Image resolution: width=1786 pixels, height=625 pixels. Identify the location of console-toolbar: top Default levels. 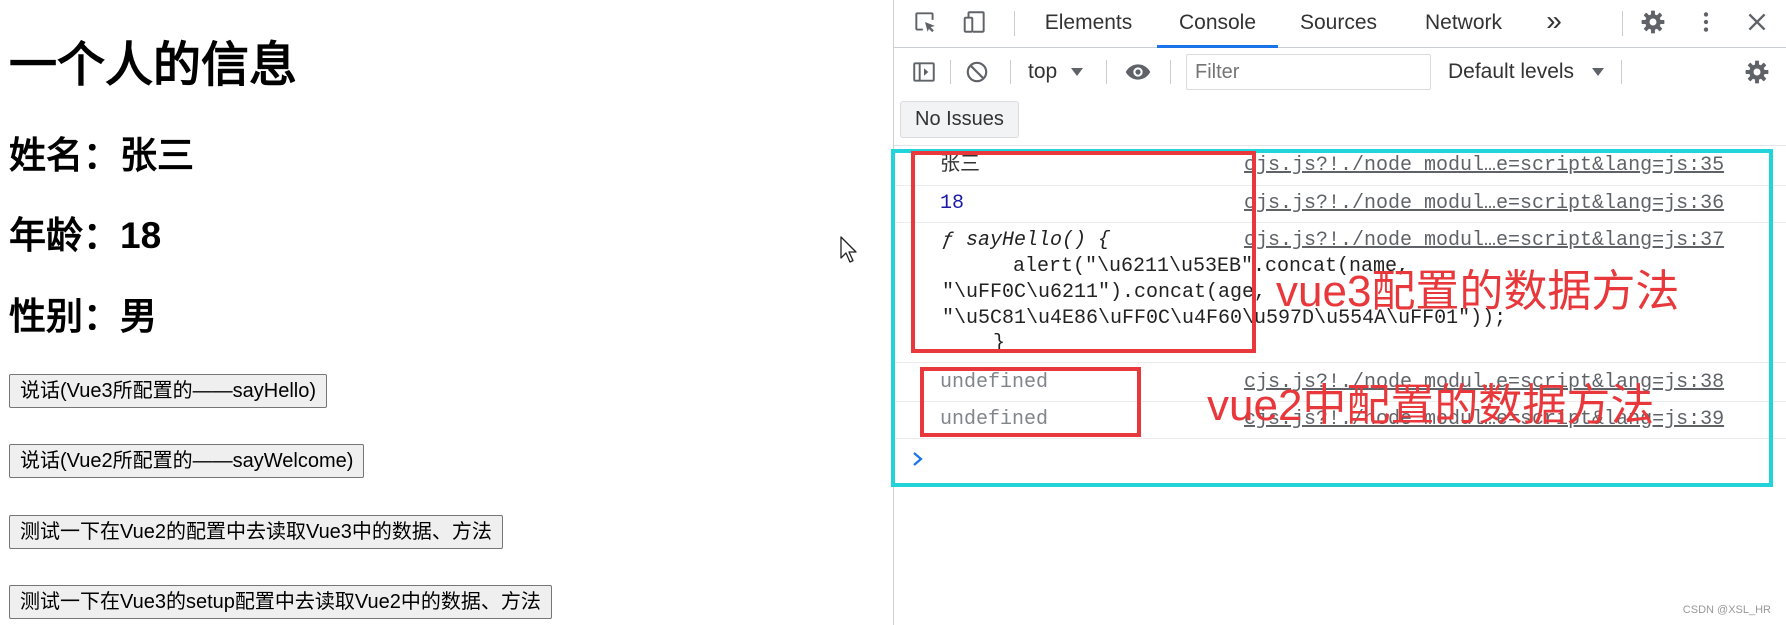
(1340, 72).